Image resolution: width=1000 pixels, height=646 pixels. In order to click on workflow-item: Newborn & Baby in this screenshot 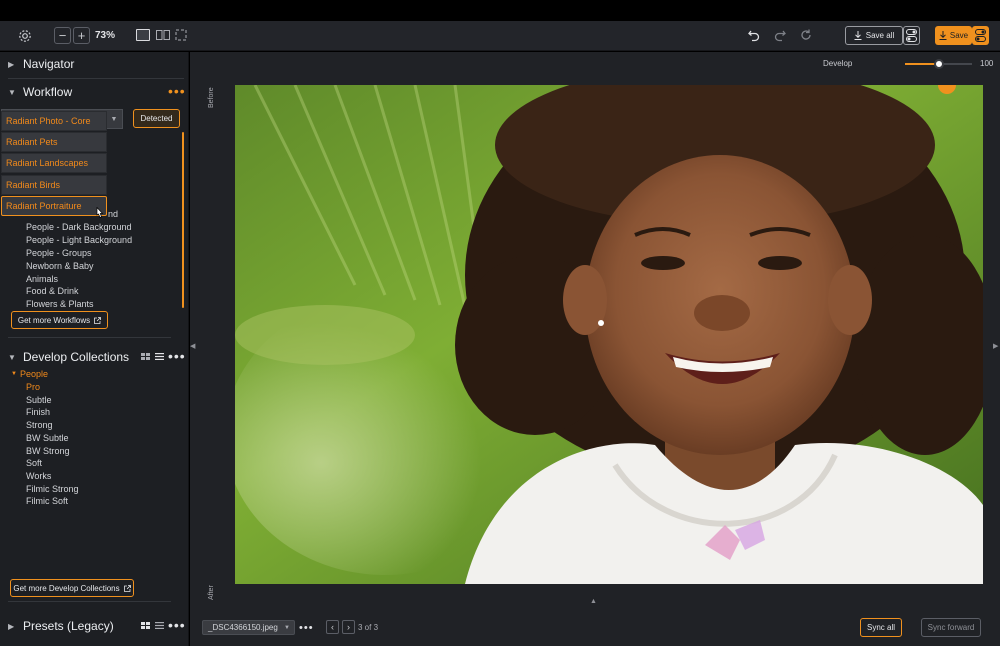, I will do `click(60, 266)`.